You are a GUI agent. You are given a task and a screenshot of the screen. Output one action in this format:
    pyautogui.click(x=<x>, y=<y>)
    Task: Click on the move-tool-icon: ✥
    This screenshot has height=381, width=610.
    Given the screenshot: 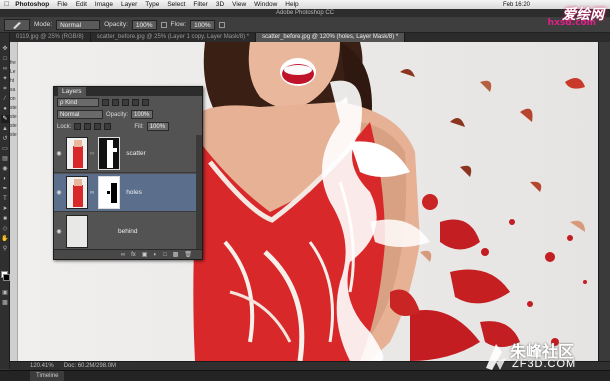 What is the action you would take?
    pyautogui.click(x=5, y=49)
    